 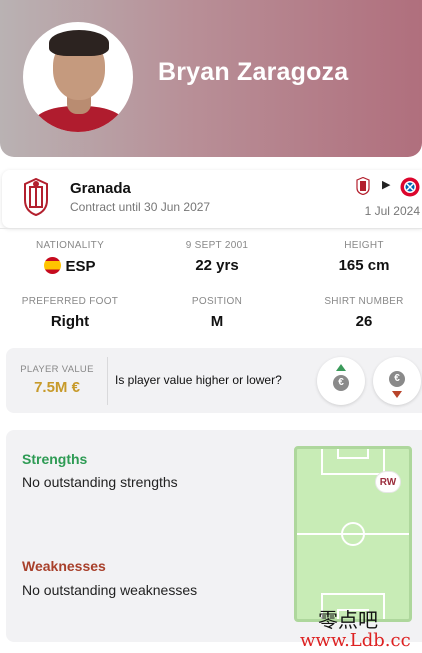 I want to click on player-value-label: PLAYER VALUE, so click(x=57, y=369).